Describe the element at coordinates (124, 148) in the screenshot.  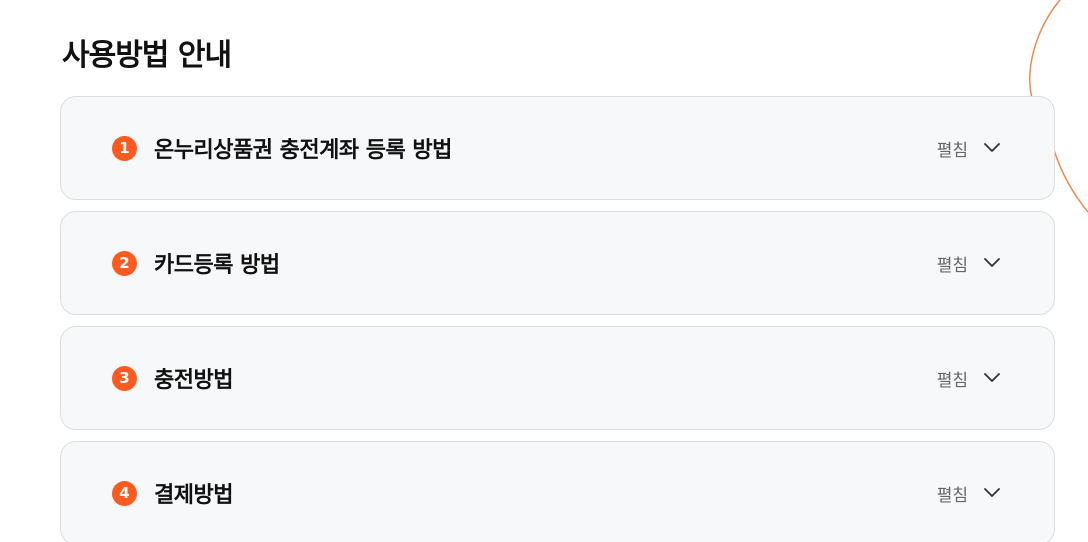
I see `step-number-badge: 1` at that location.